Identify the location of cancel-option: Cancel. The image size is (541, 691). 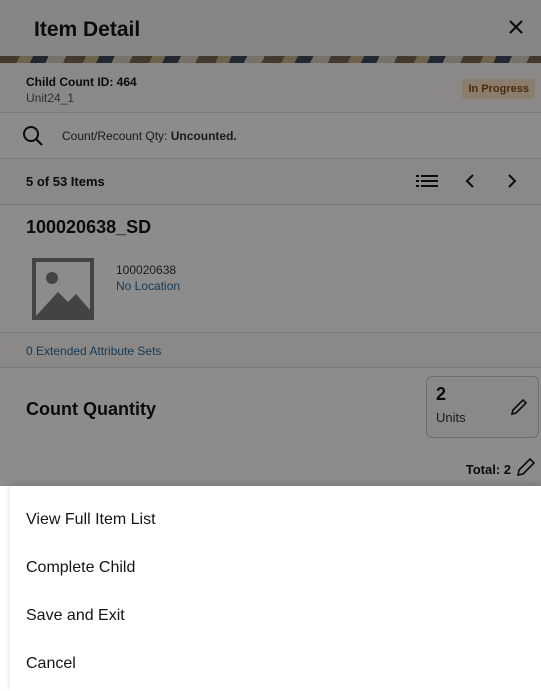
(51, 664).